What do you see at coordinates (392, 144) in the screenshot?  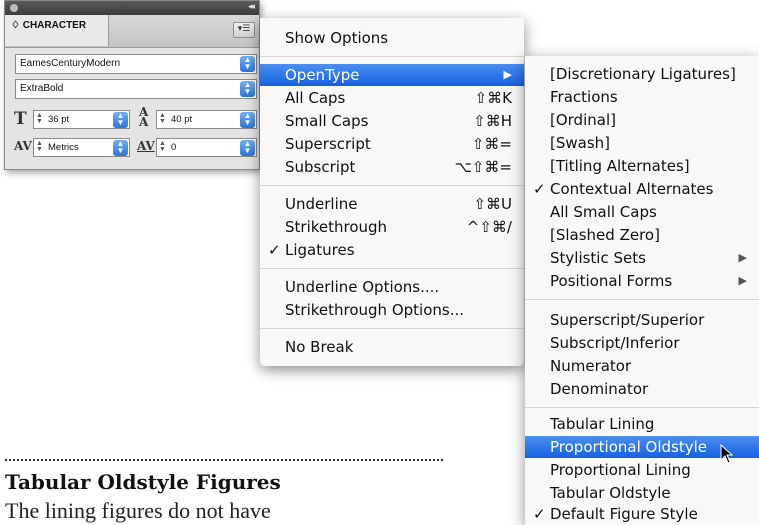 I see `menu-item-superscript: Superscript ⇧⌘=` at bounding box center [392, 144].